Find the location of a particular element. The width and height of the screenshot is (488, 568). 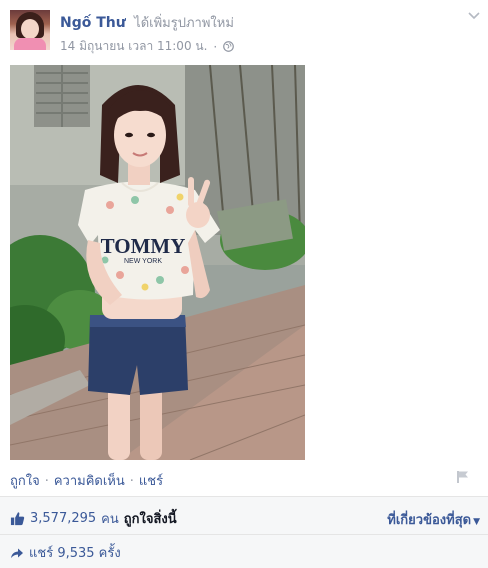

post-meta: 14 มิถุนายน เวลา 11:00 น. · is located at coordinates (147, 46).